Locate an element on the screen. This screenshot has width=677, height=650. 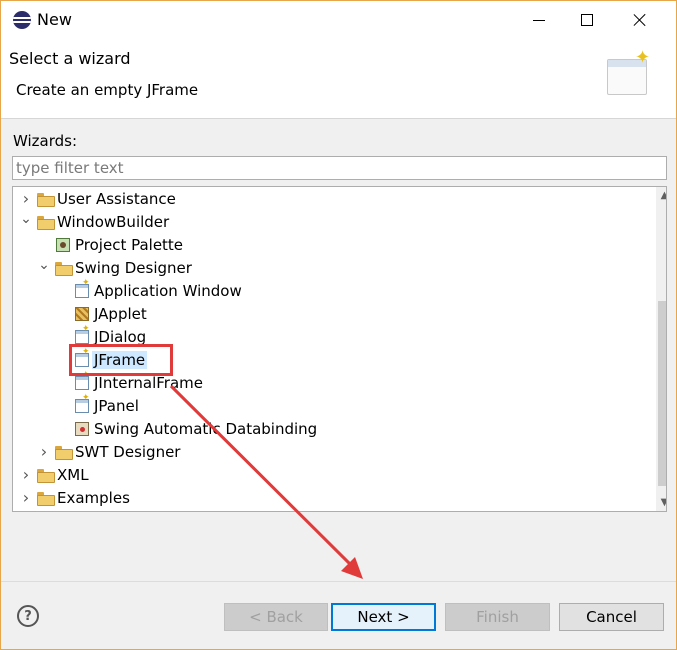
tree-item-label: JInternalFrame is located at coordinates (148, 382).